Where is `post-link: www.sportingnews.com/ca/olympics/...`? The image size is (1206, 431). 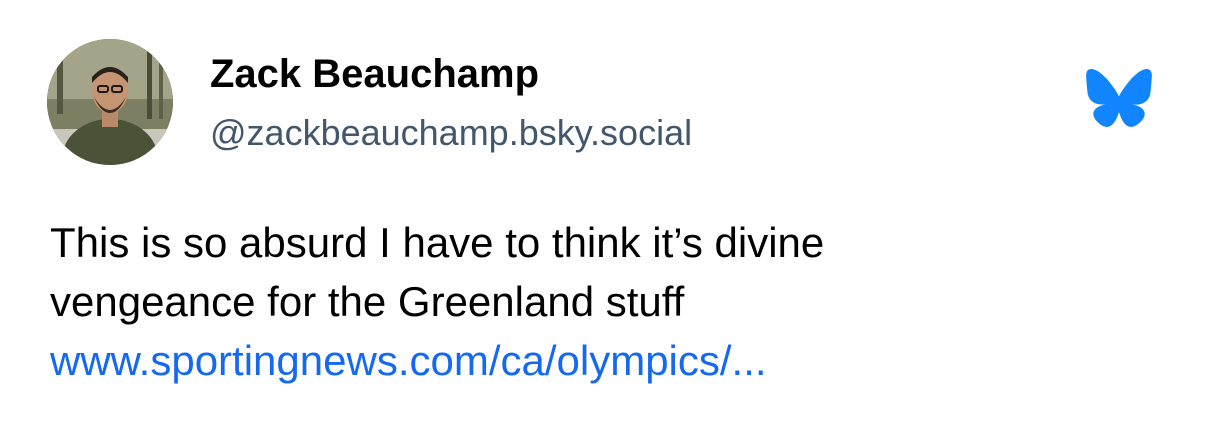
post-link: www.sportingnews.com/ca/olympics/... is located at coordinates (408, 360).